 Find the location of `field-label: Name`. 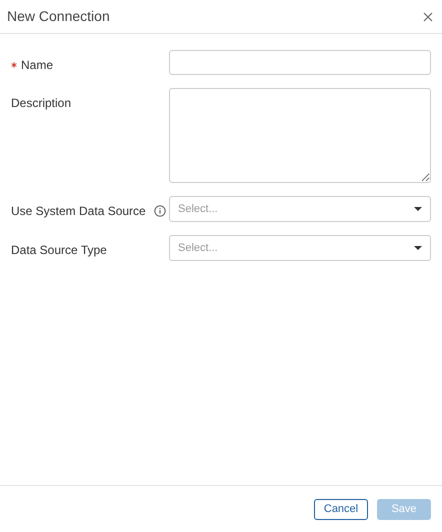

field-label: Name is located at coordinates (37, 65).